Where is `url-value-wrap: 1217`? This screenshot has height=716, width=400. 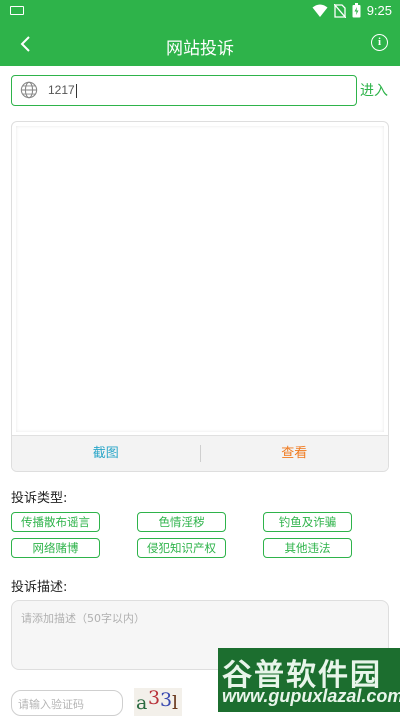 url-value-wrap: 1217 is located at coordinates (62, 90).